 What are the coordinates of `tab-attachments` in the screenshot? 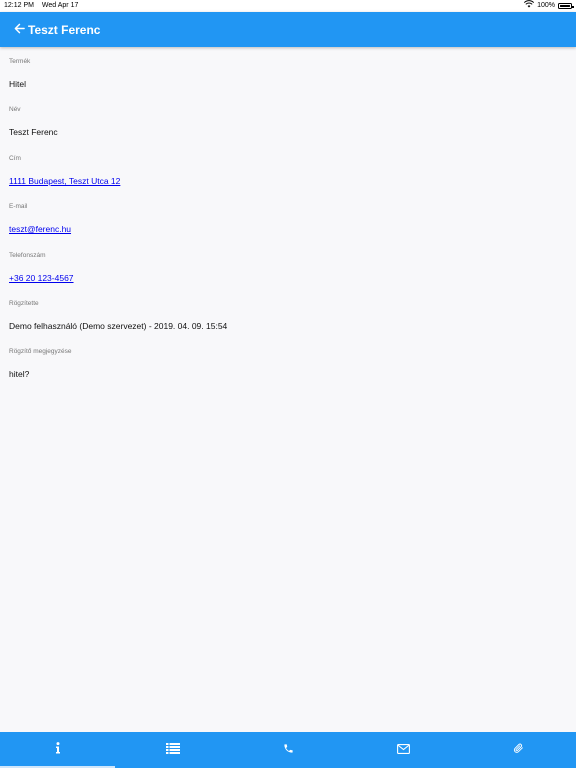 It's located at (518, 750).